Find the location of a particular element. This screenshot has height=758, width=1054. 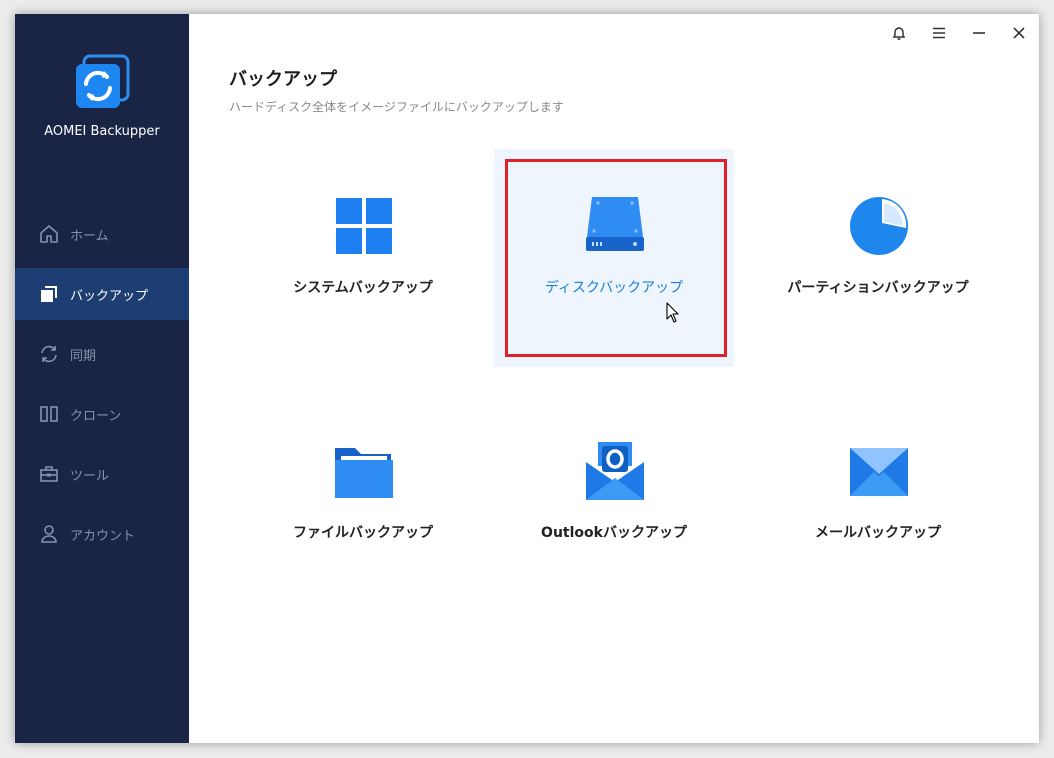

sidebar-item-tools: ツール is located at coordinates (102, 474).